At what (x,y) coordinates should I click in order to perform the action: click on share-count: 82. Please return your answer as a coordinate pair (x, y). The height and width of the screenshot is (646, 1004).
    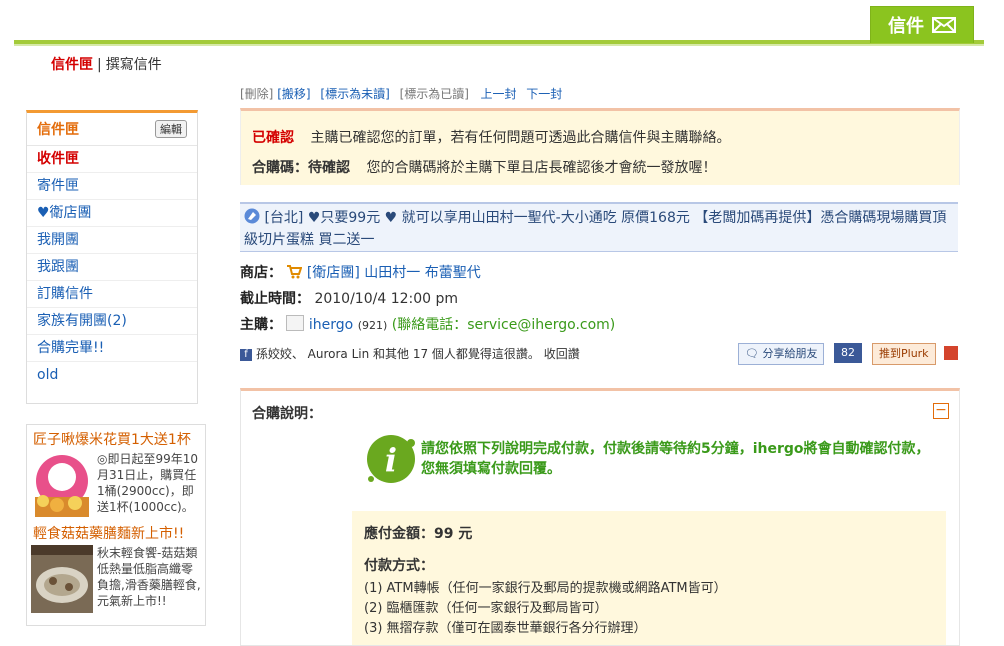
    Looking at the image, I should click on (848, 353).